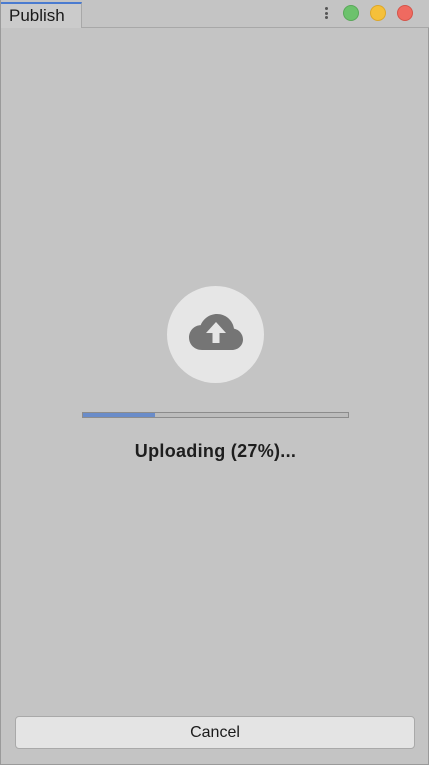 The width and height of the screenshot is (429, 765). I want to click on upload-badge, so click(215, 334).